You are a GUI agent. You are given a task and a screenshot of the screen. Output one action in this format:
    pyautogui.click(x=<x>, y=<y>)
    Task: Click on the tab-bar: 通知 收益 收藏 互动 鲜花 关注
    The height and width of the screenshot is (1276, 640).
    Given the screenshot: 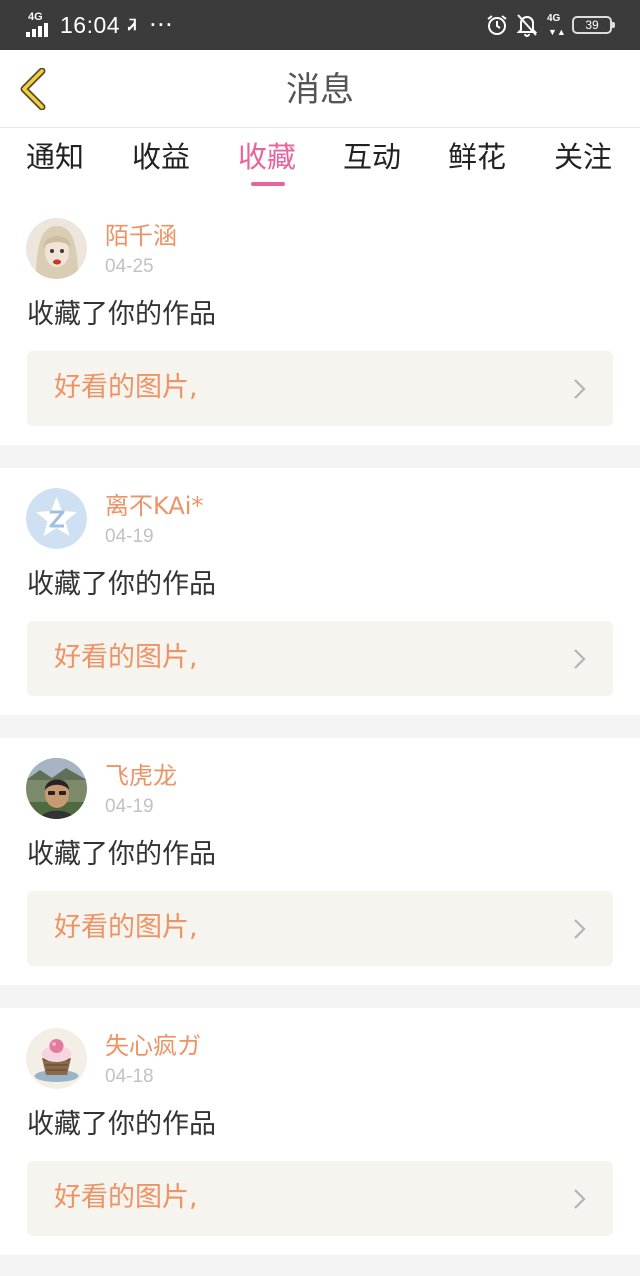 What is the action you would take?
    pyautogui.click(x=320, y=163)
    